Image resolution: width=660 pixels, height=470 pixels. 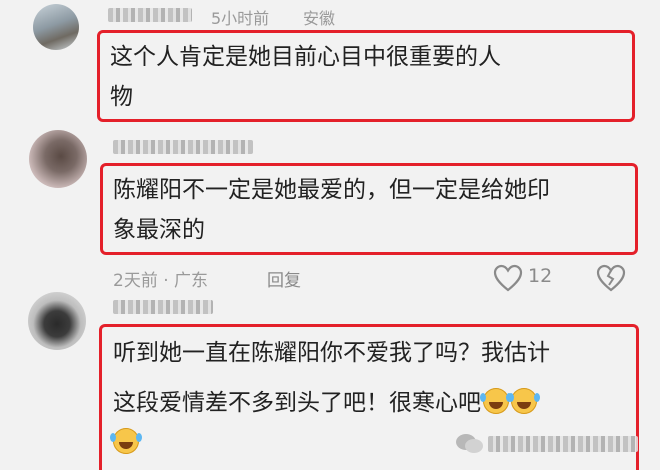 What do you see at coordinates (469, 443) in the screenshot?
I see `wechat-icon` at bounding box center [469, 443].